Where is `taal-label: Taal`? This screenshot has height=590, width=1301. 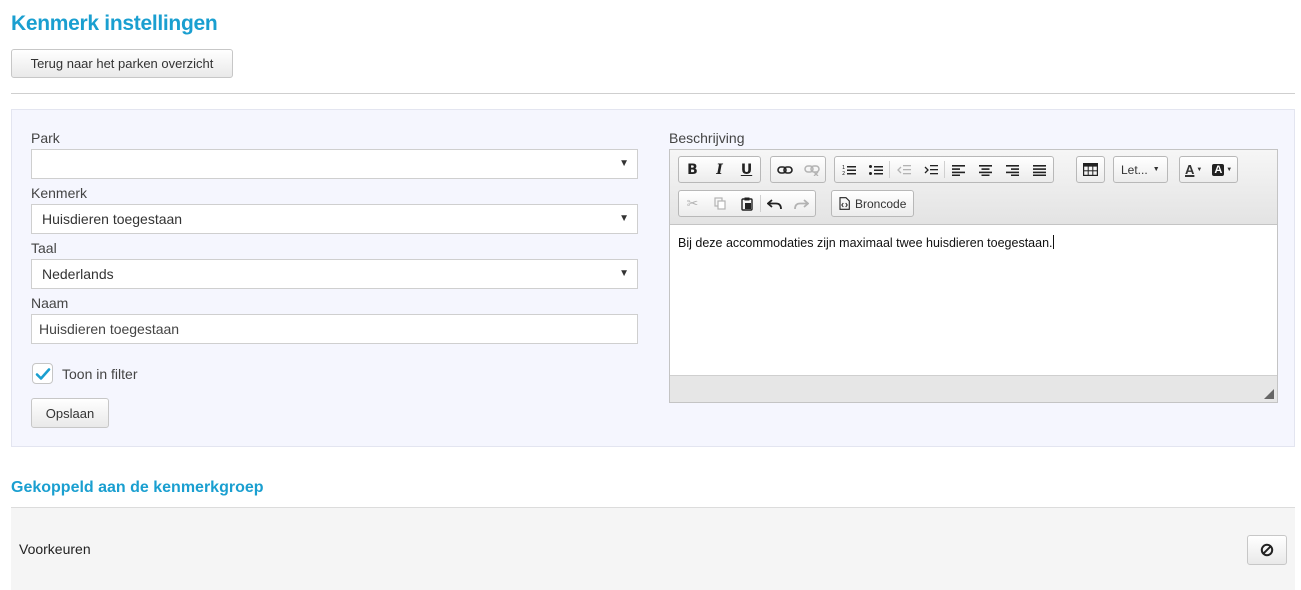 taal-label: Taal is located at coordinates (44, 248).